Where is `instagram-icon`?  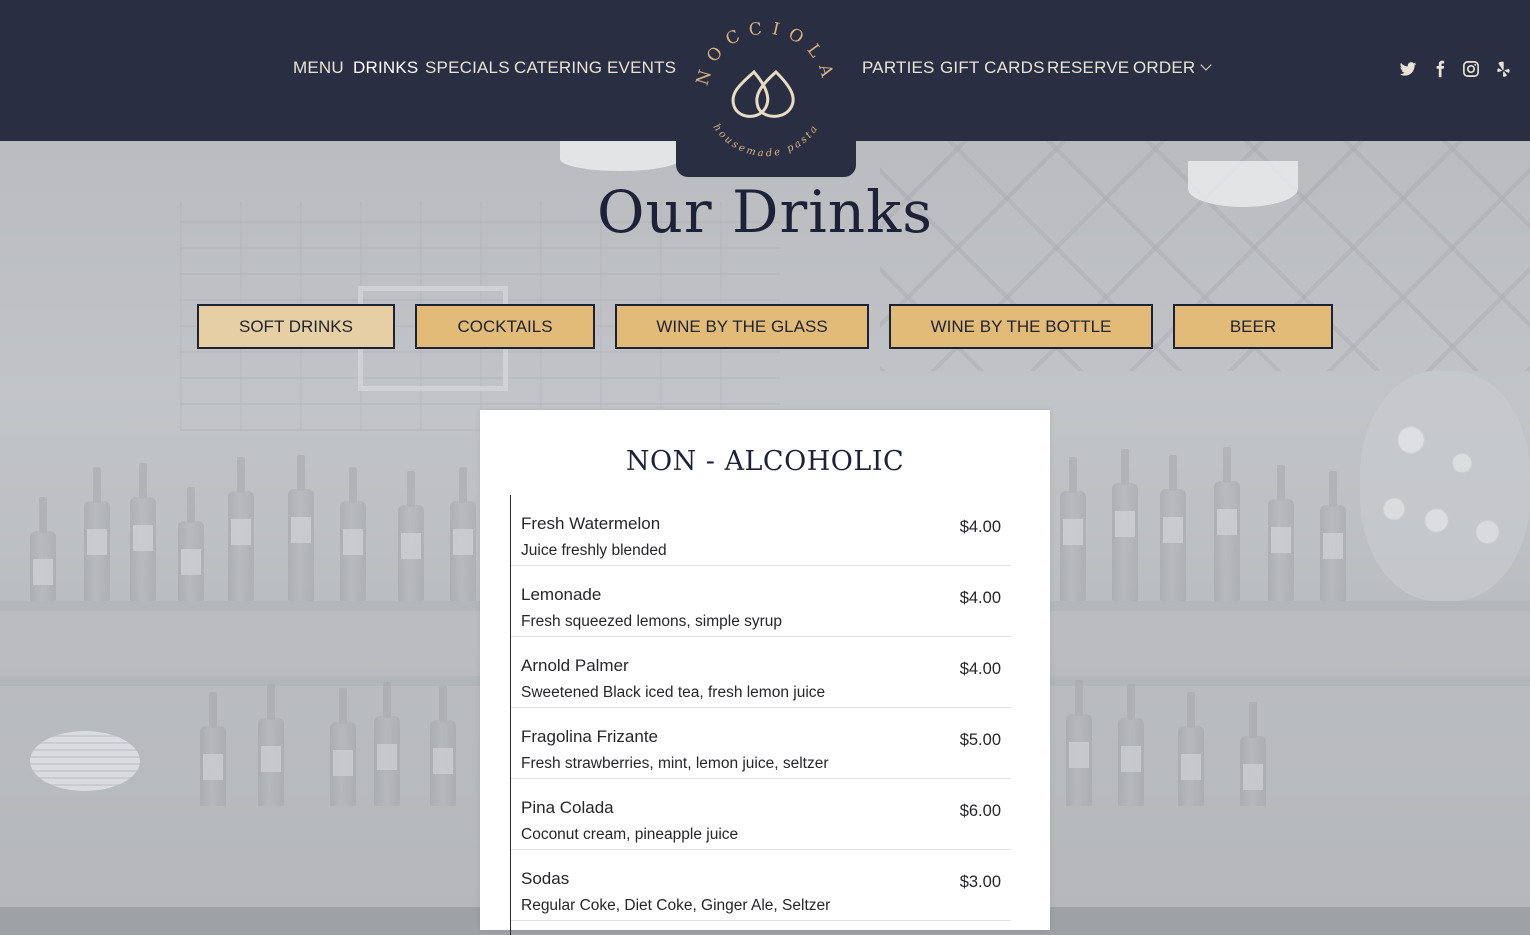 instagram-icon is located at coordinates (1471, 69).